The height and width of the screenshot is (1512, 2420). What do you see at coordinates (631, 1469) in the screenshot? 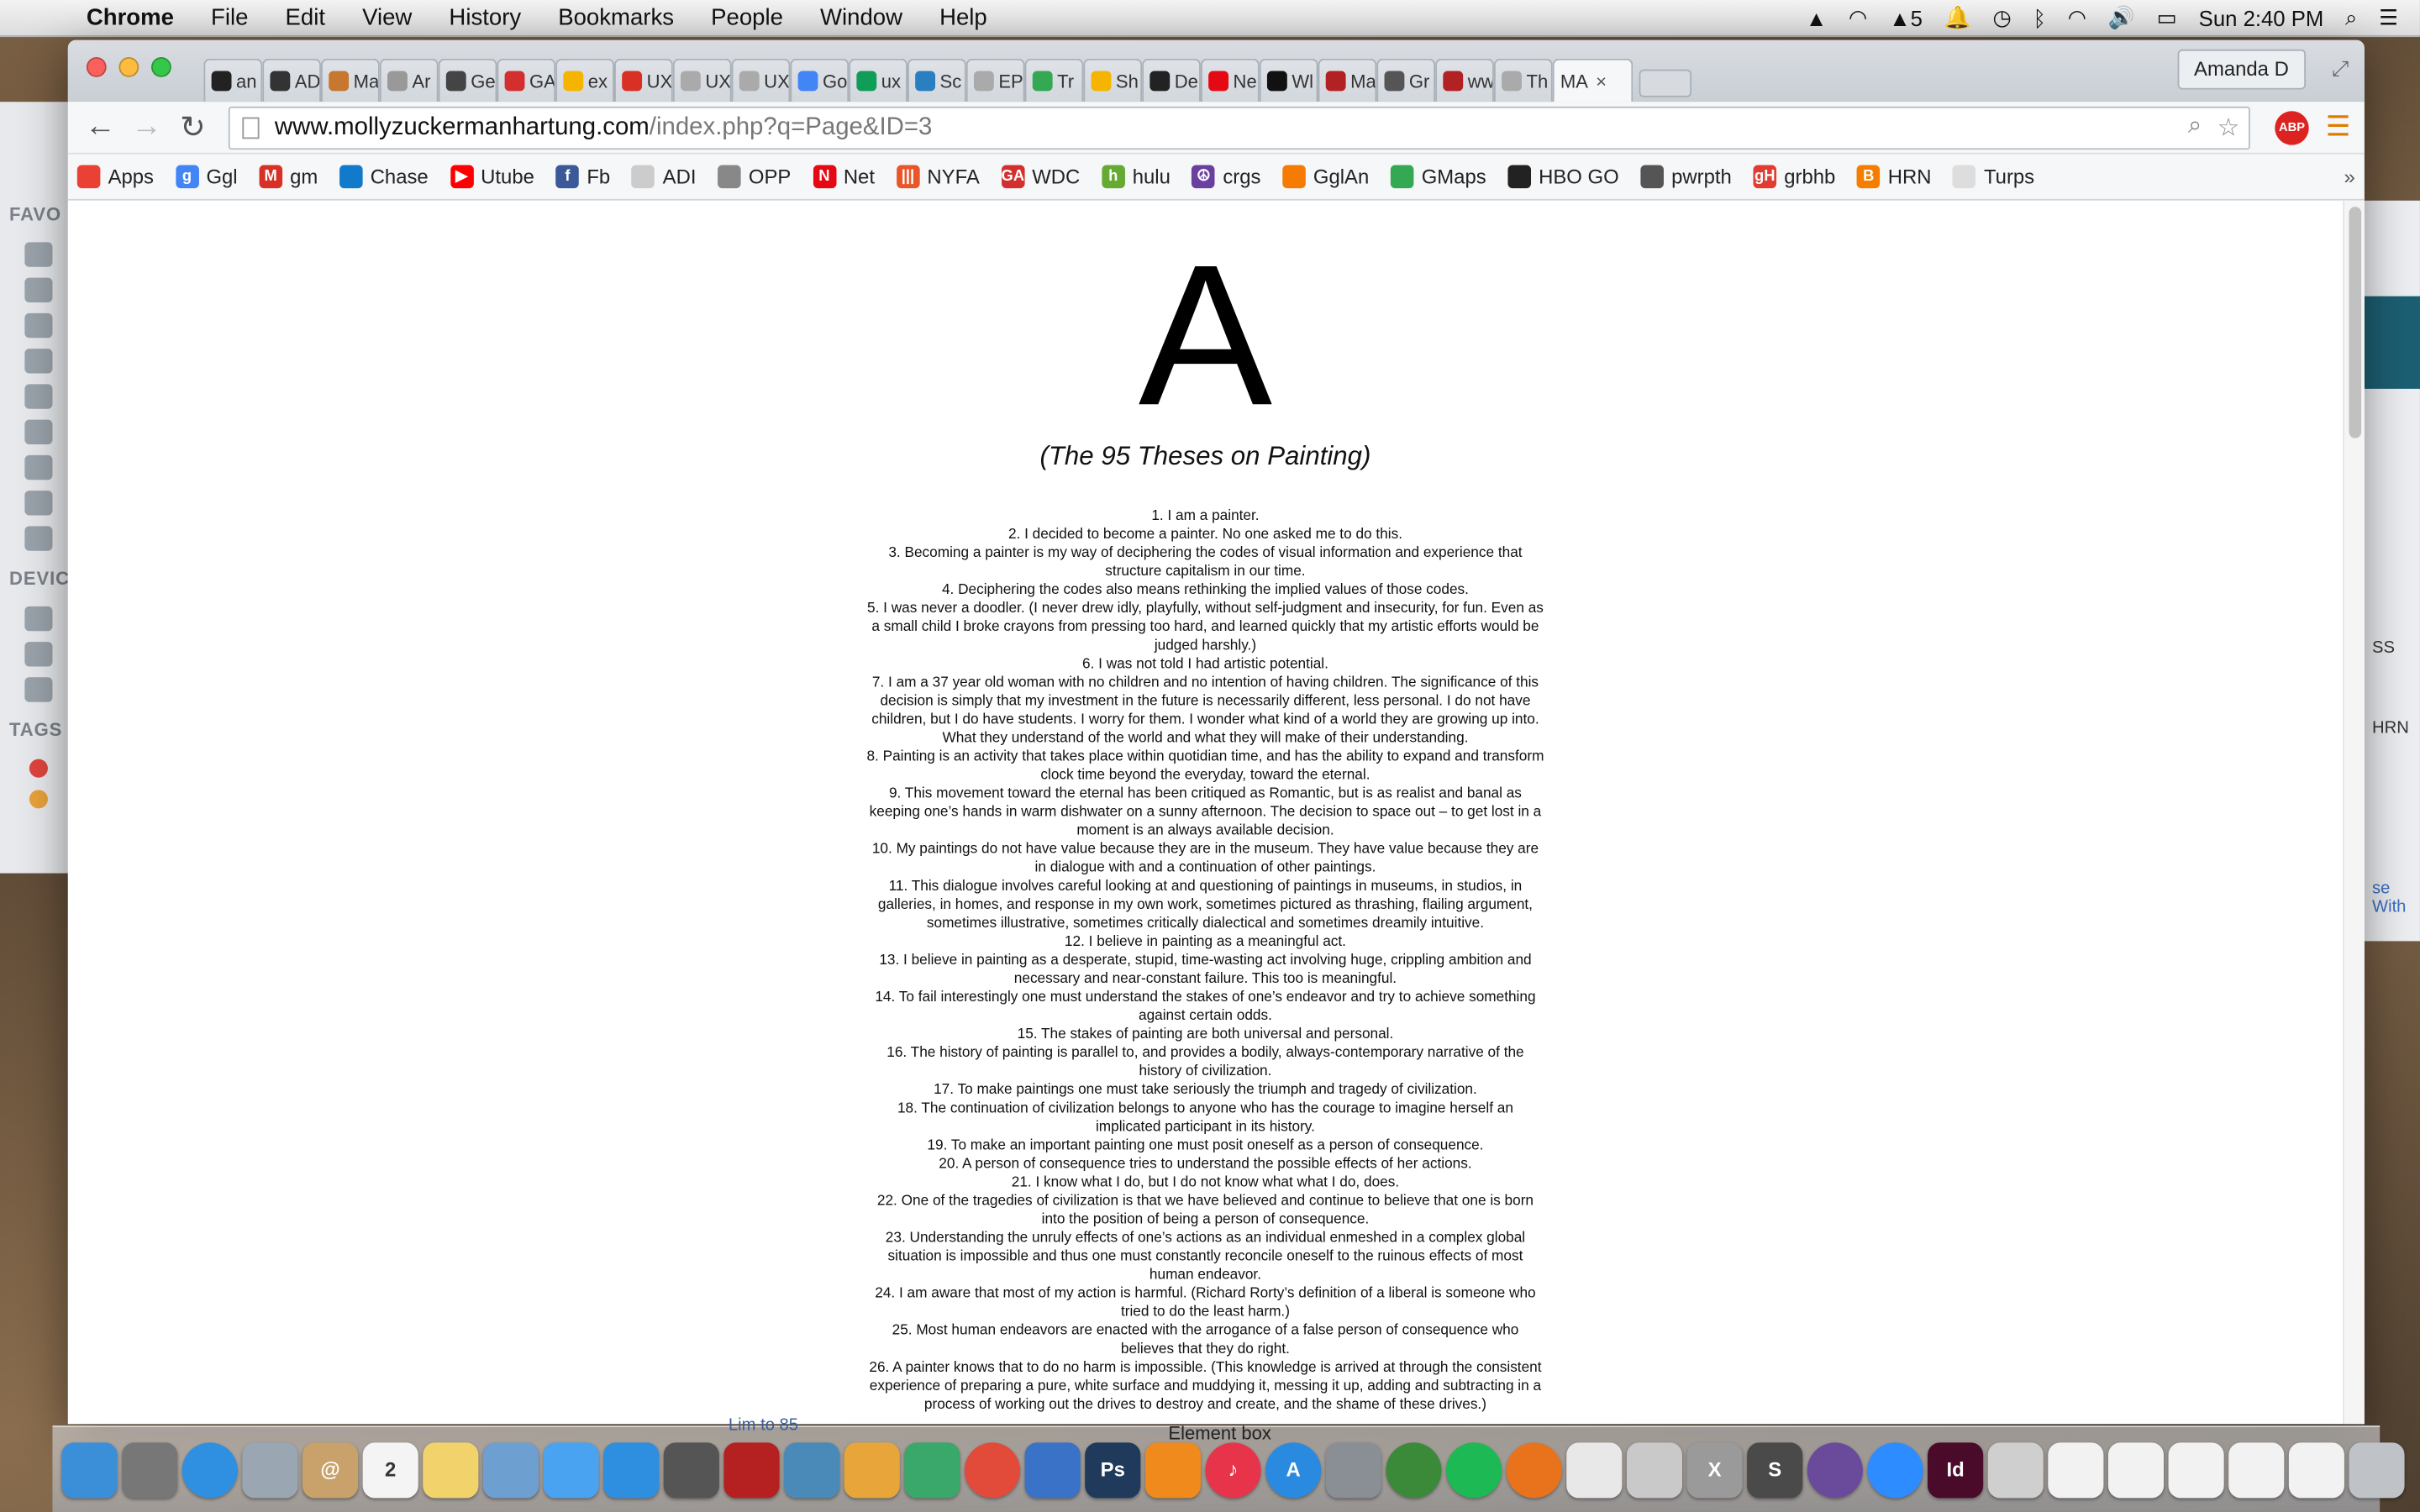
I see `dropbox-icon` at bounding box center [631, 1469].